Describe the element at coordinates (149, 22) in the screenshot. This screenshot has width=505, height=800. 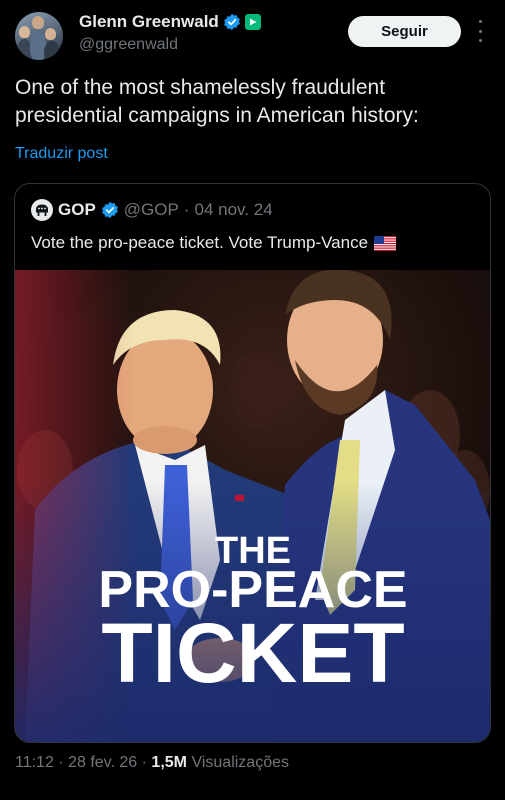
I see `author-display-name: Glenn Greenwald` at that location.